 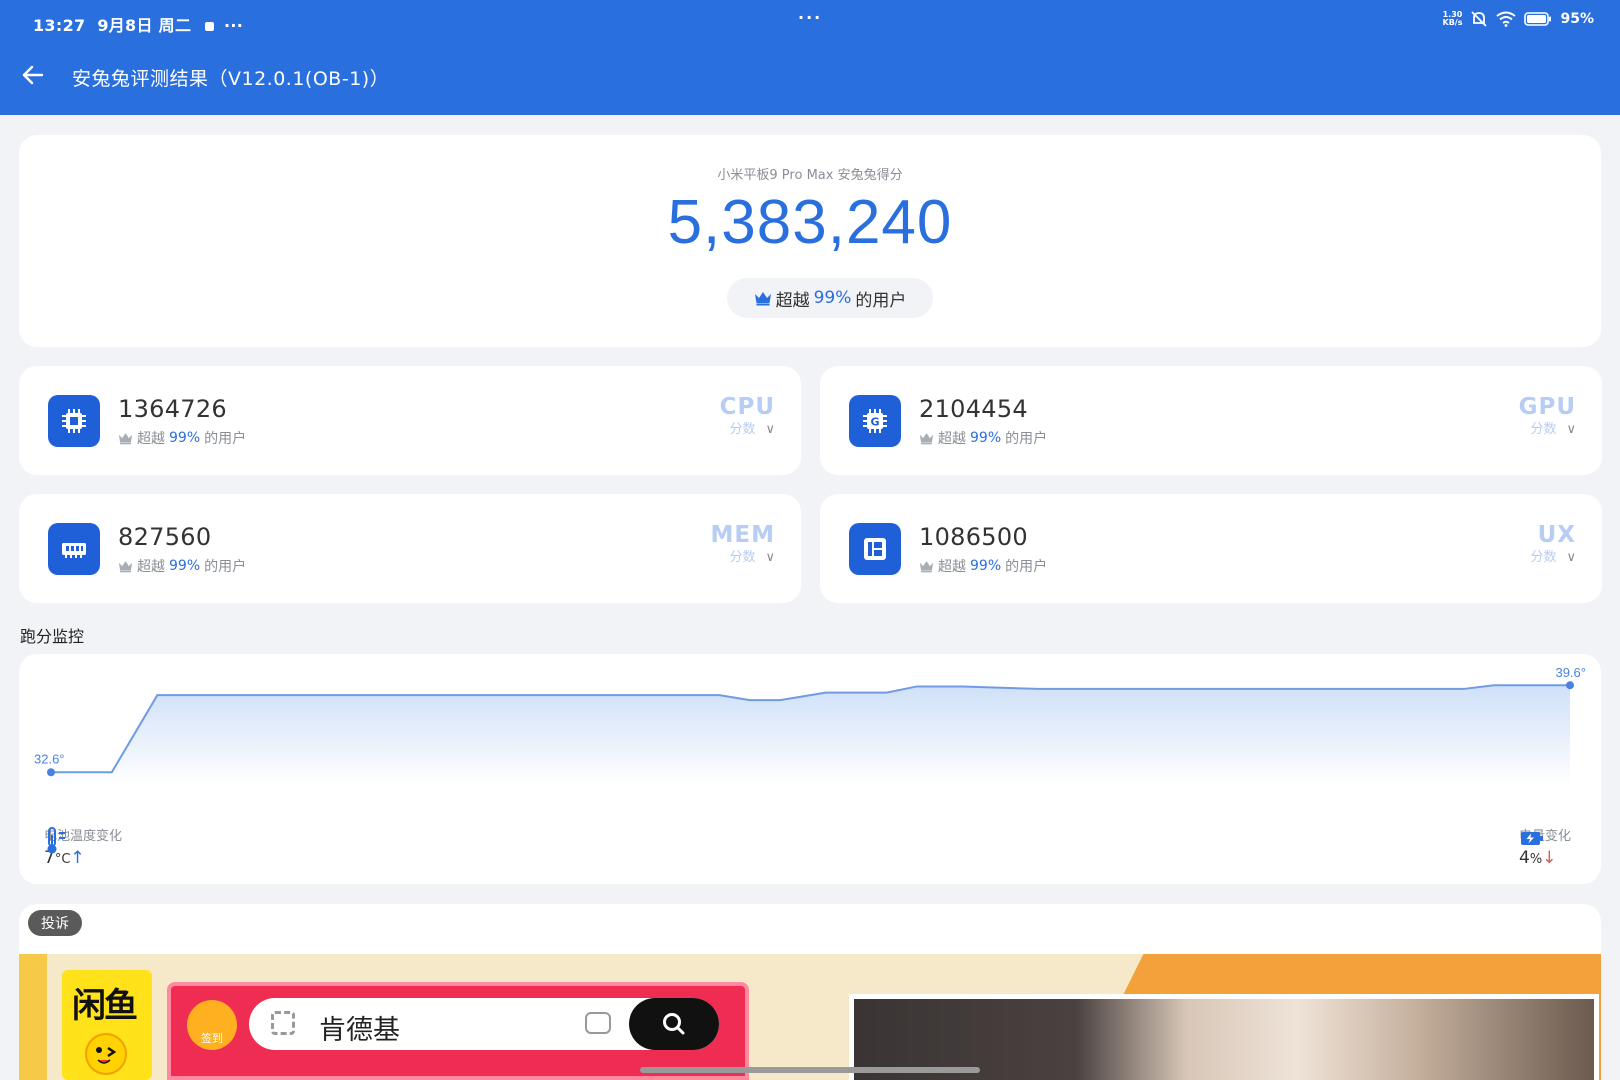 I want to click on ad-banner-image: 闲鱼 签到 肯德基, so click(x=810, y=1017).